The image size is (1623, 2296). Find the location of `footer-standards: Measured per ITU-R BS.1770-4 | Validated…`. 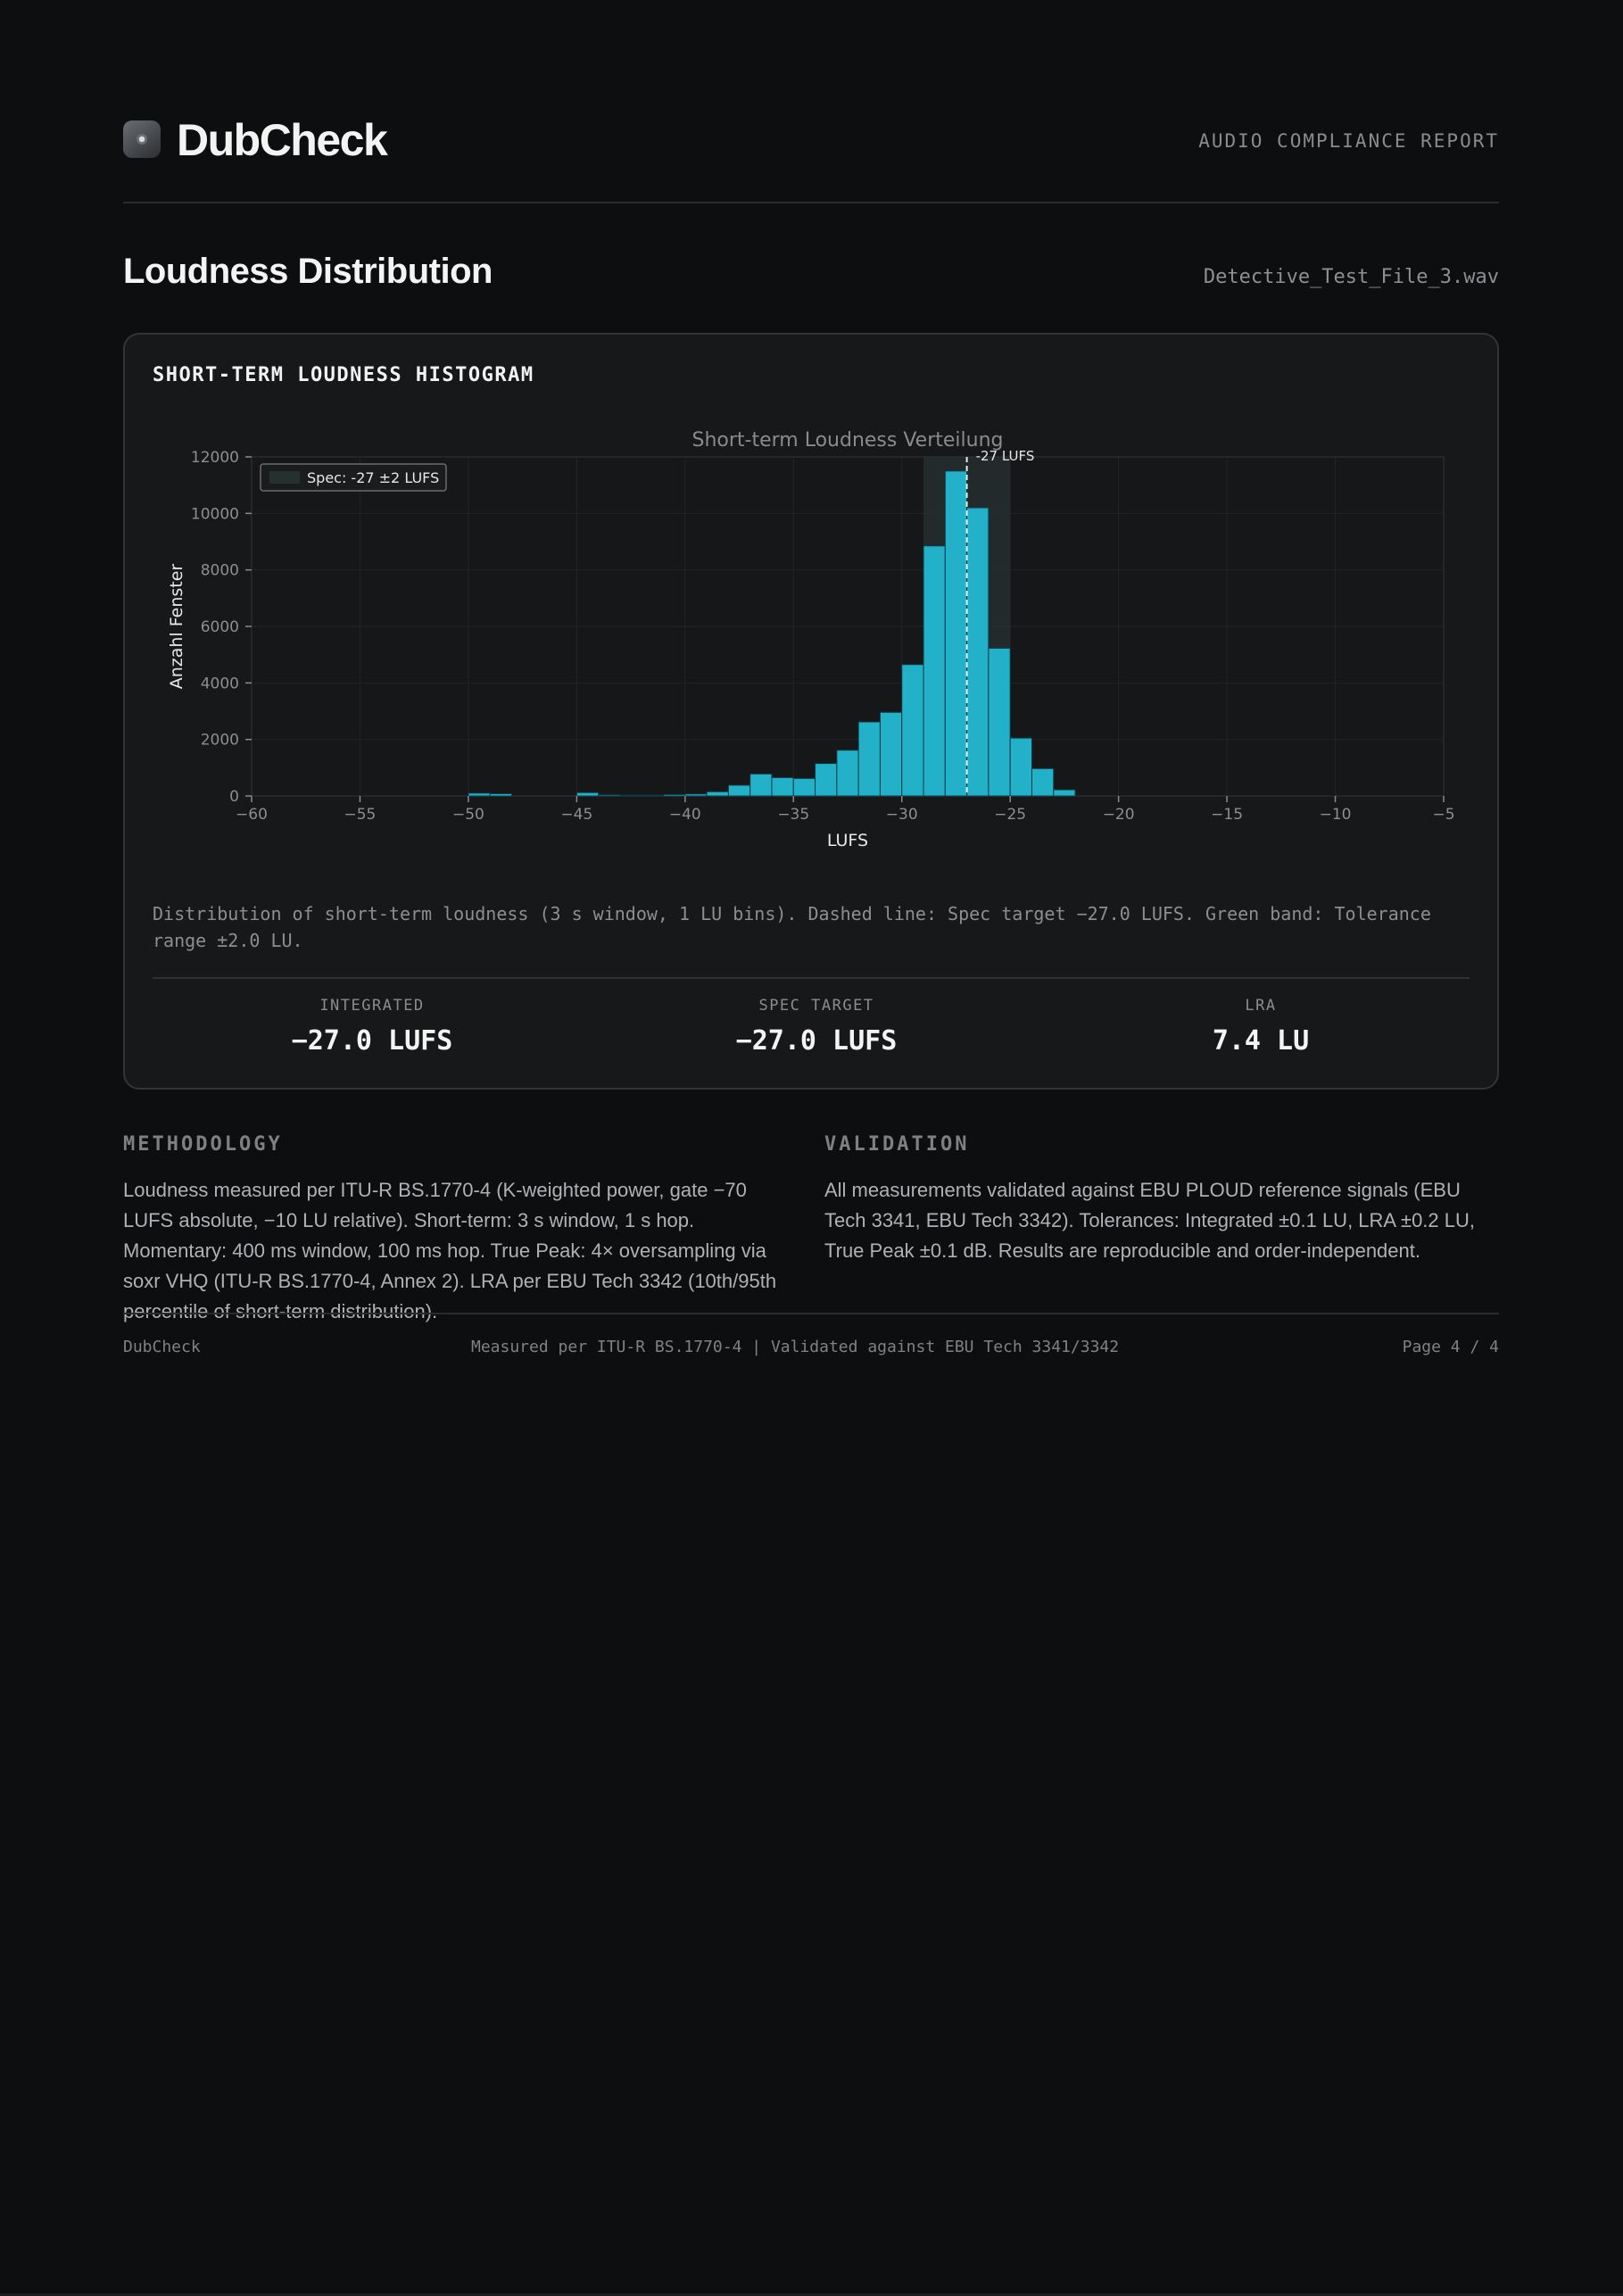

footer-standards: Measured per ITU-R BS.1770-4 | Validated… is located at coordinates (795, 1347).